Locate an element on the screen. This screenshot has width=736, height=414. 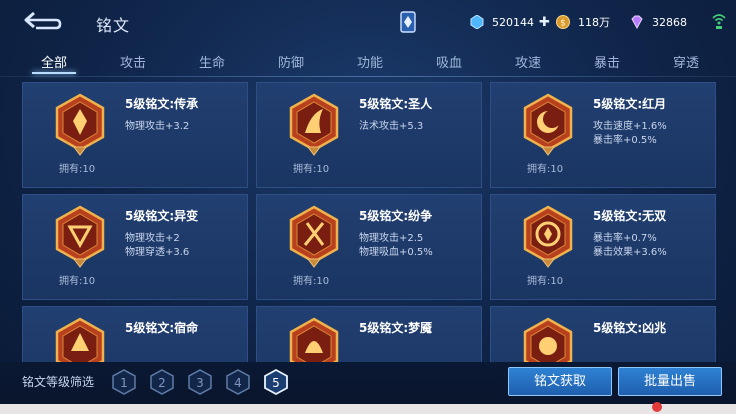
rune-stat: 物理吸血+0.5% is located at coordinates (396, 252).